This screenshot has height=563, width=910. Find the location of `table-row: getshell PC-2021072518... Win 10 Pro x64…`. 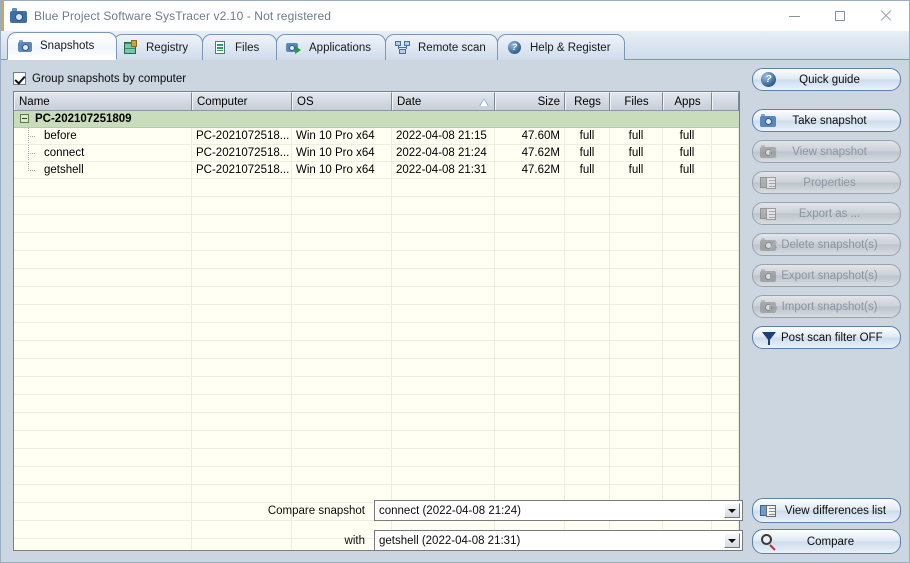

table-row: getshell PC-2021072518... Win 10 Pro x64… is located at coordinates (376, 170).